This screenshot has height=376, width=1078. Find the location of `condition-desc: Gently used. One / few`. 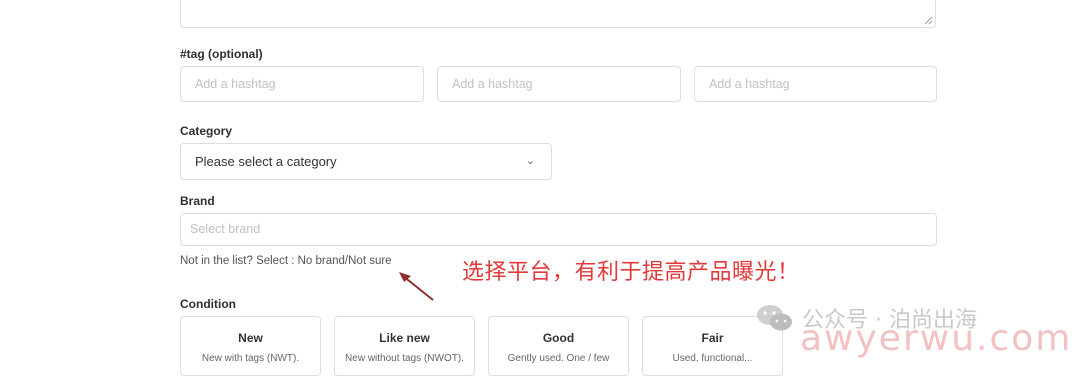

condition-desc: Gently used. One / few is located at coordinates (558, 358).